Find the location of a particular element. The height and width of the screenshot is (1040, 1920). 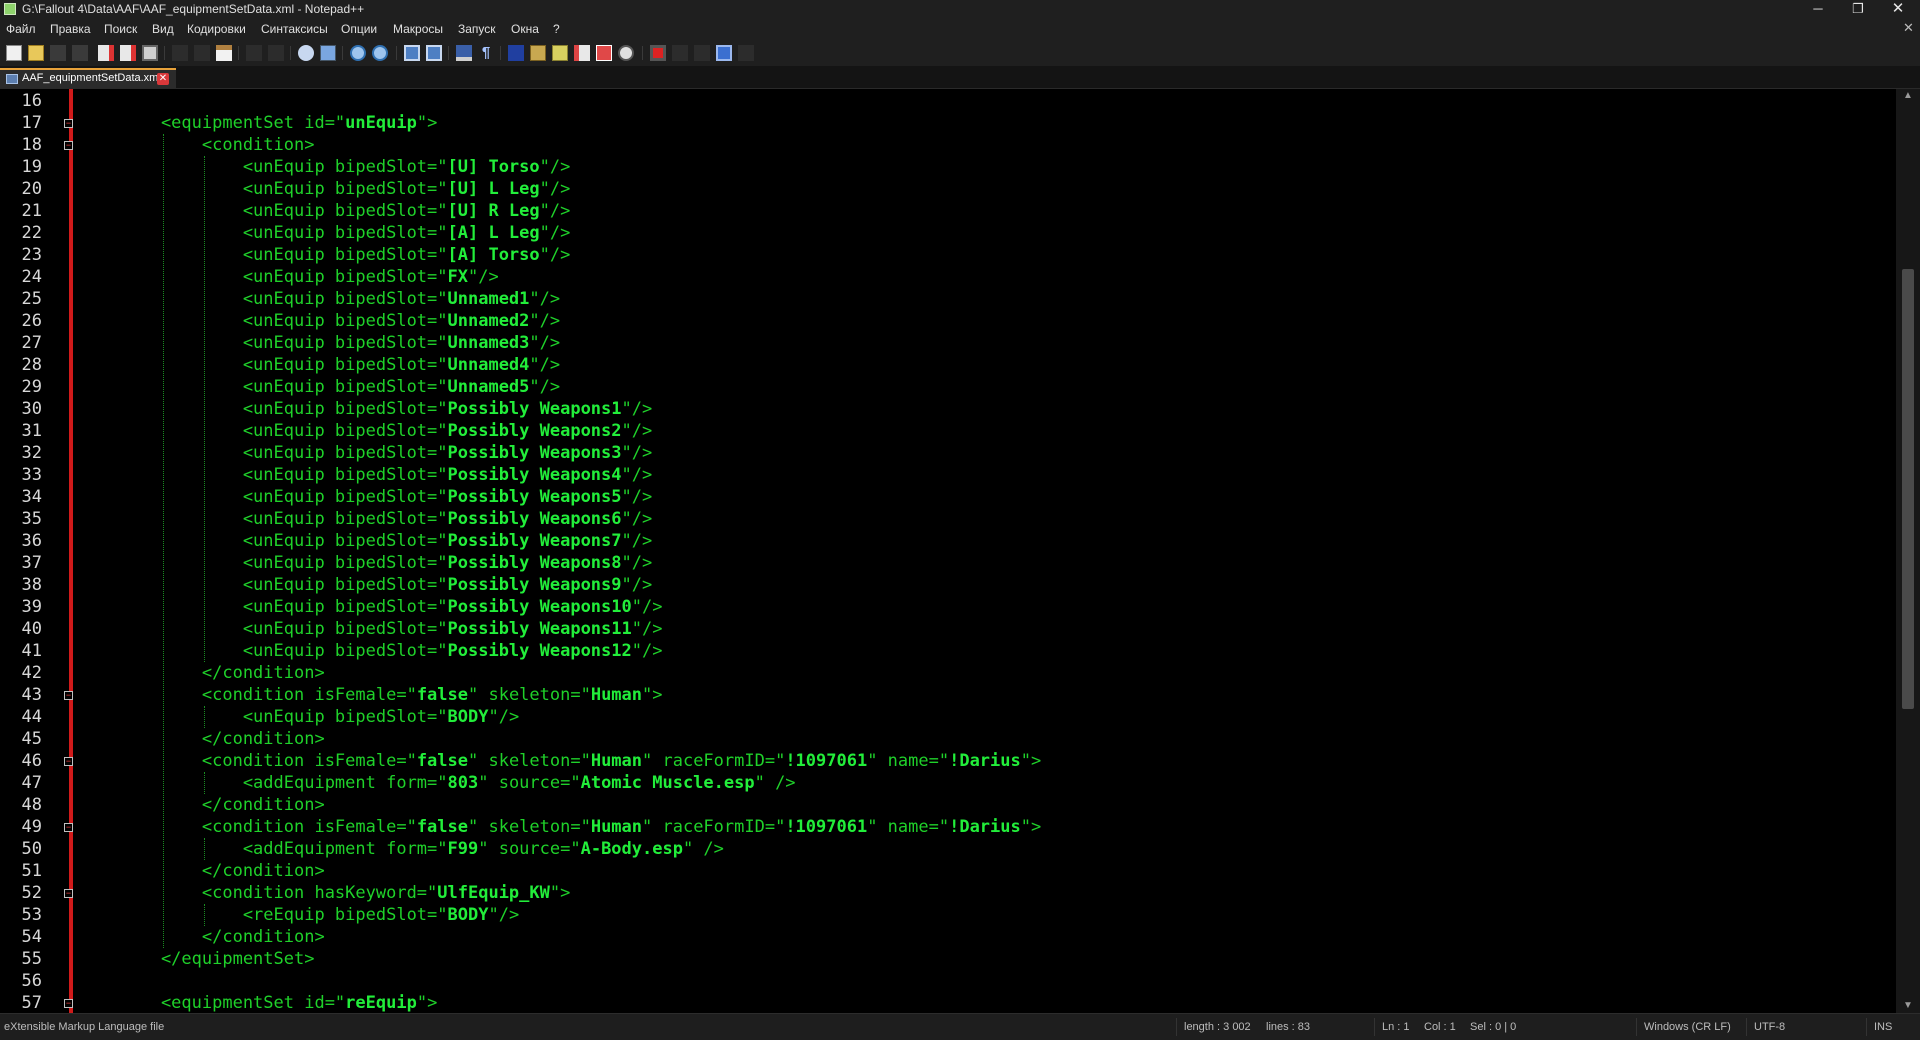

restore-button: ❐ is located at coordinates (1858, 9).